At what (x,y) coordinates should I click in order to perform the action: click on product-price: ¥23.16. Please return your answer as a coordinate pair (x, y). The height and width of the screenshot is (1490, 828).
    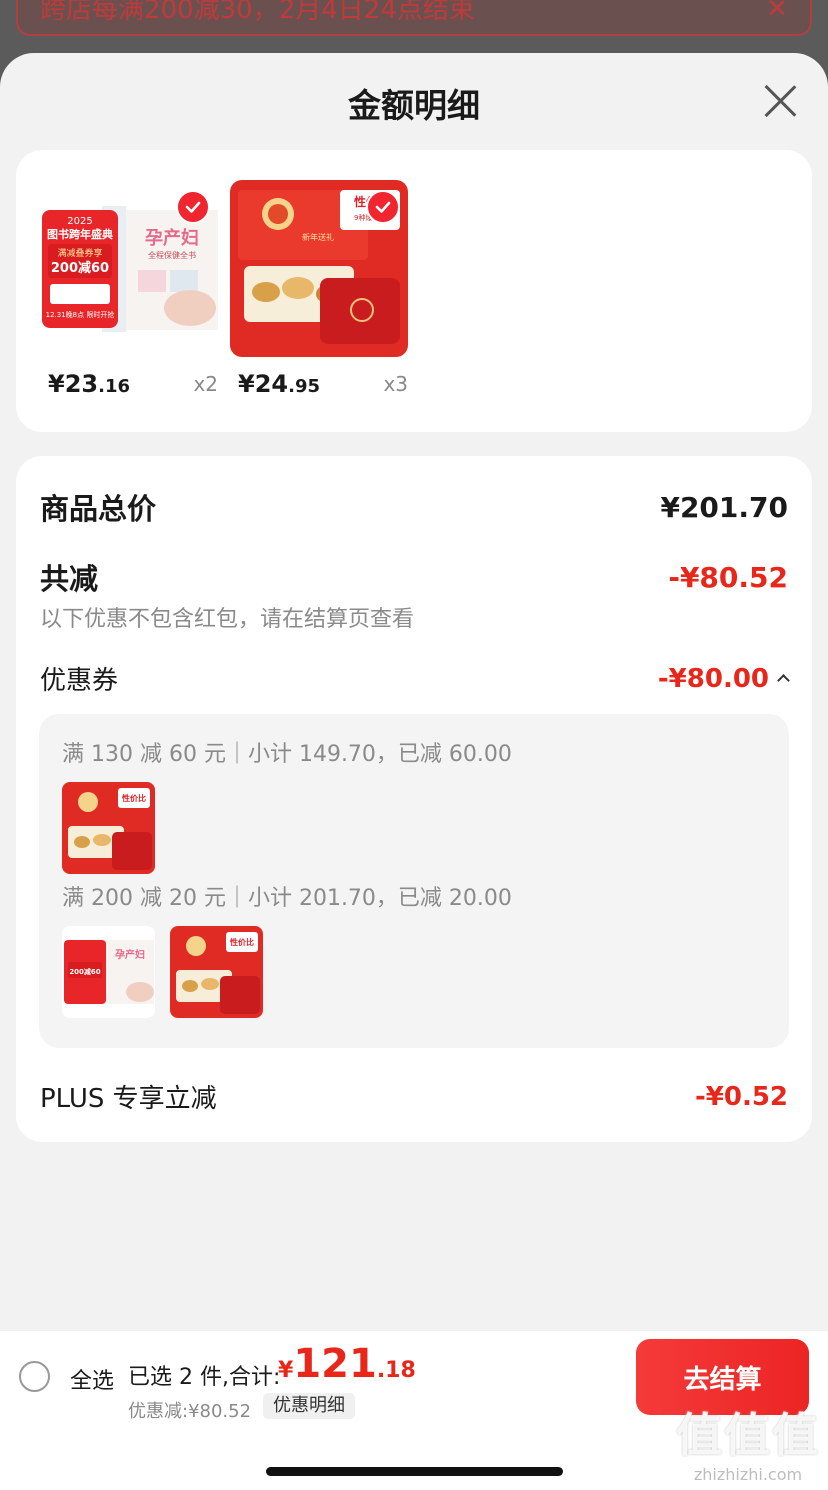
    Looking at the image, I should click on (89, 384).